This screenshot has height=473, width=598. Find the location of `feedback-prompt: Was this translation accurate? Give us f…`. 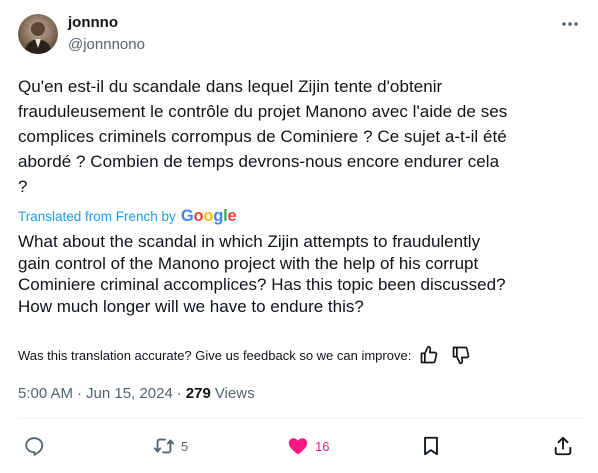

feedback-prompt: Was this translation accurate? Give us f… is located at coordinates (215, 355).